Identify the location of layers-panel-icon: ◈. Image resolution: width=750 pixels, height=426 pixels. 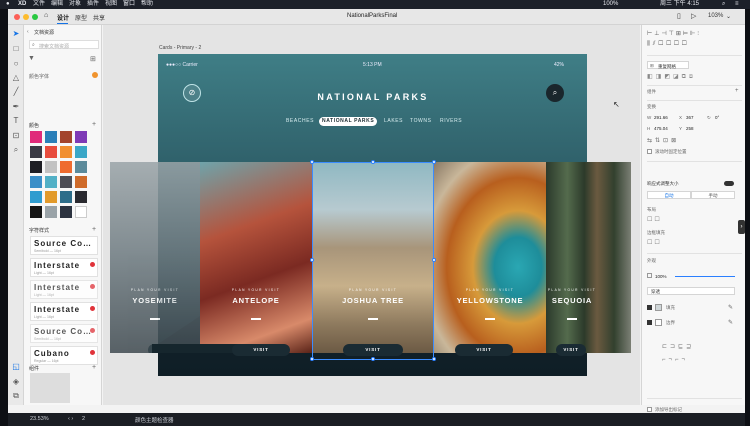
(16, 382).